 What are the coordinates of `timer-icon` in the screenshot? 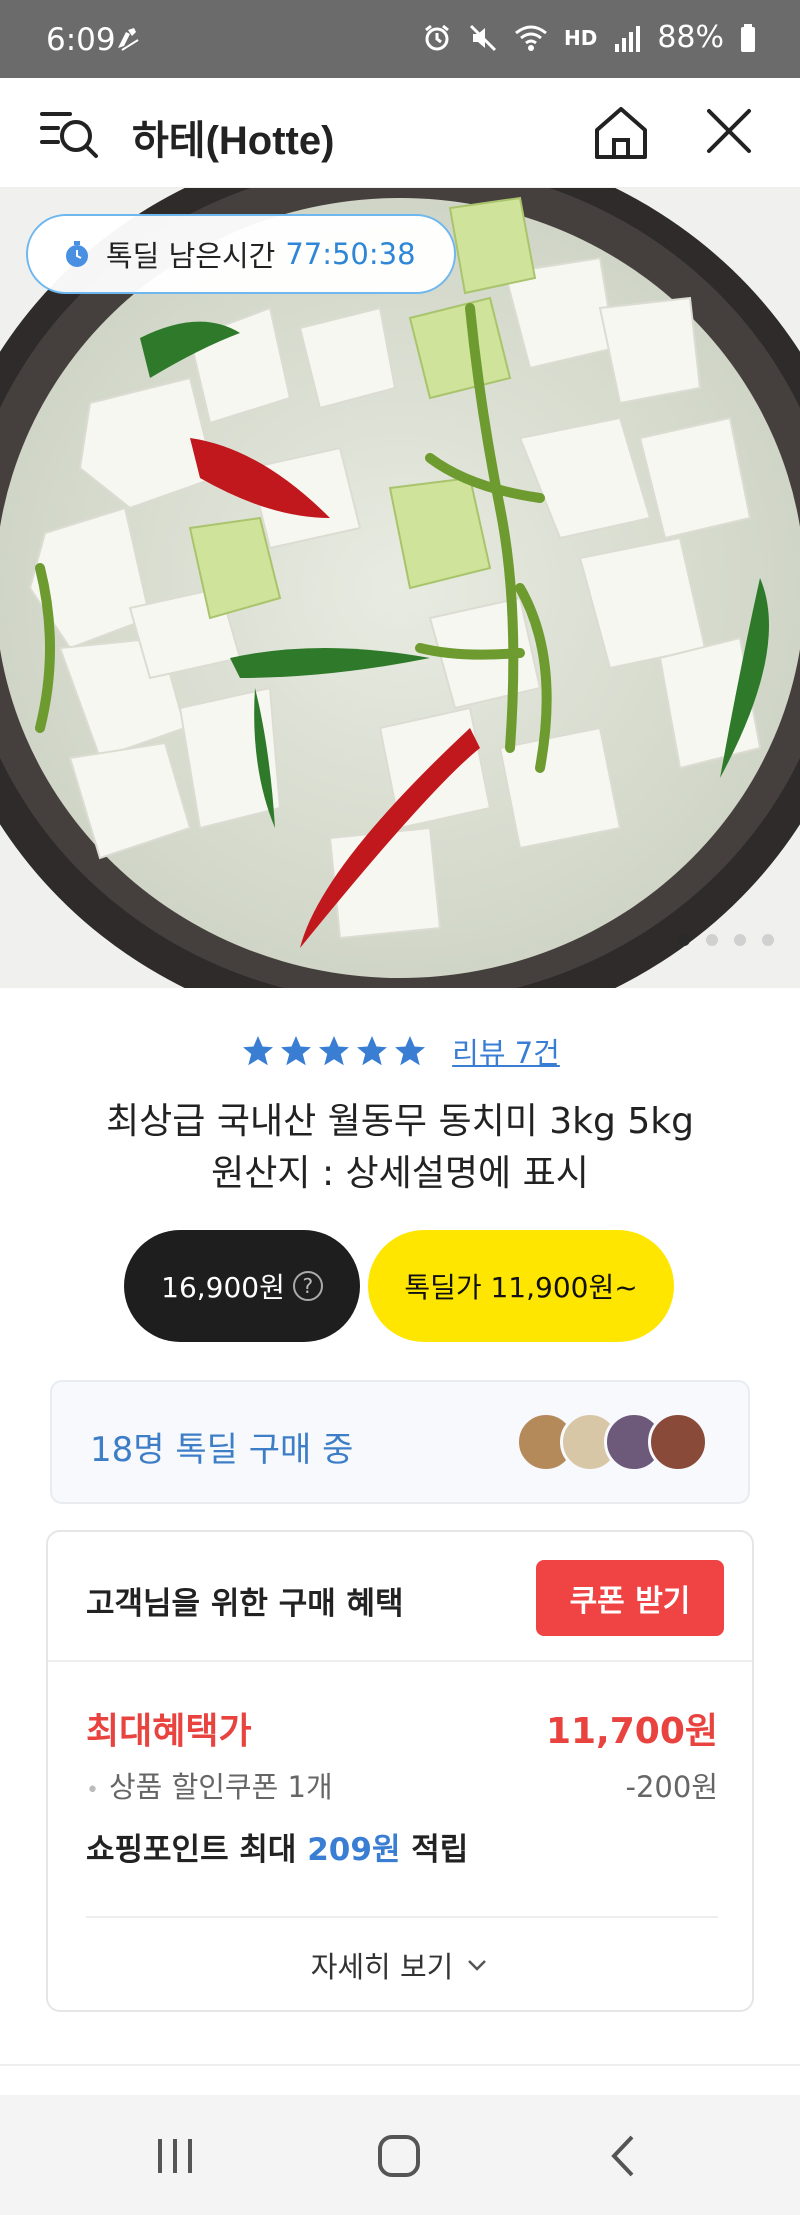 It's located at (77, 254).